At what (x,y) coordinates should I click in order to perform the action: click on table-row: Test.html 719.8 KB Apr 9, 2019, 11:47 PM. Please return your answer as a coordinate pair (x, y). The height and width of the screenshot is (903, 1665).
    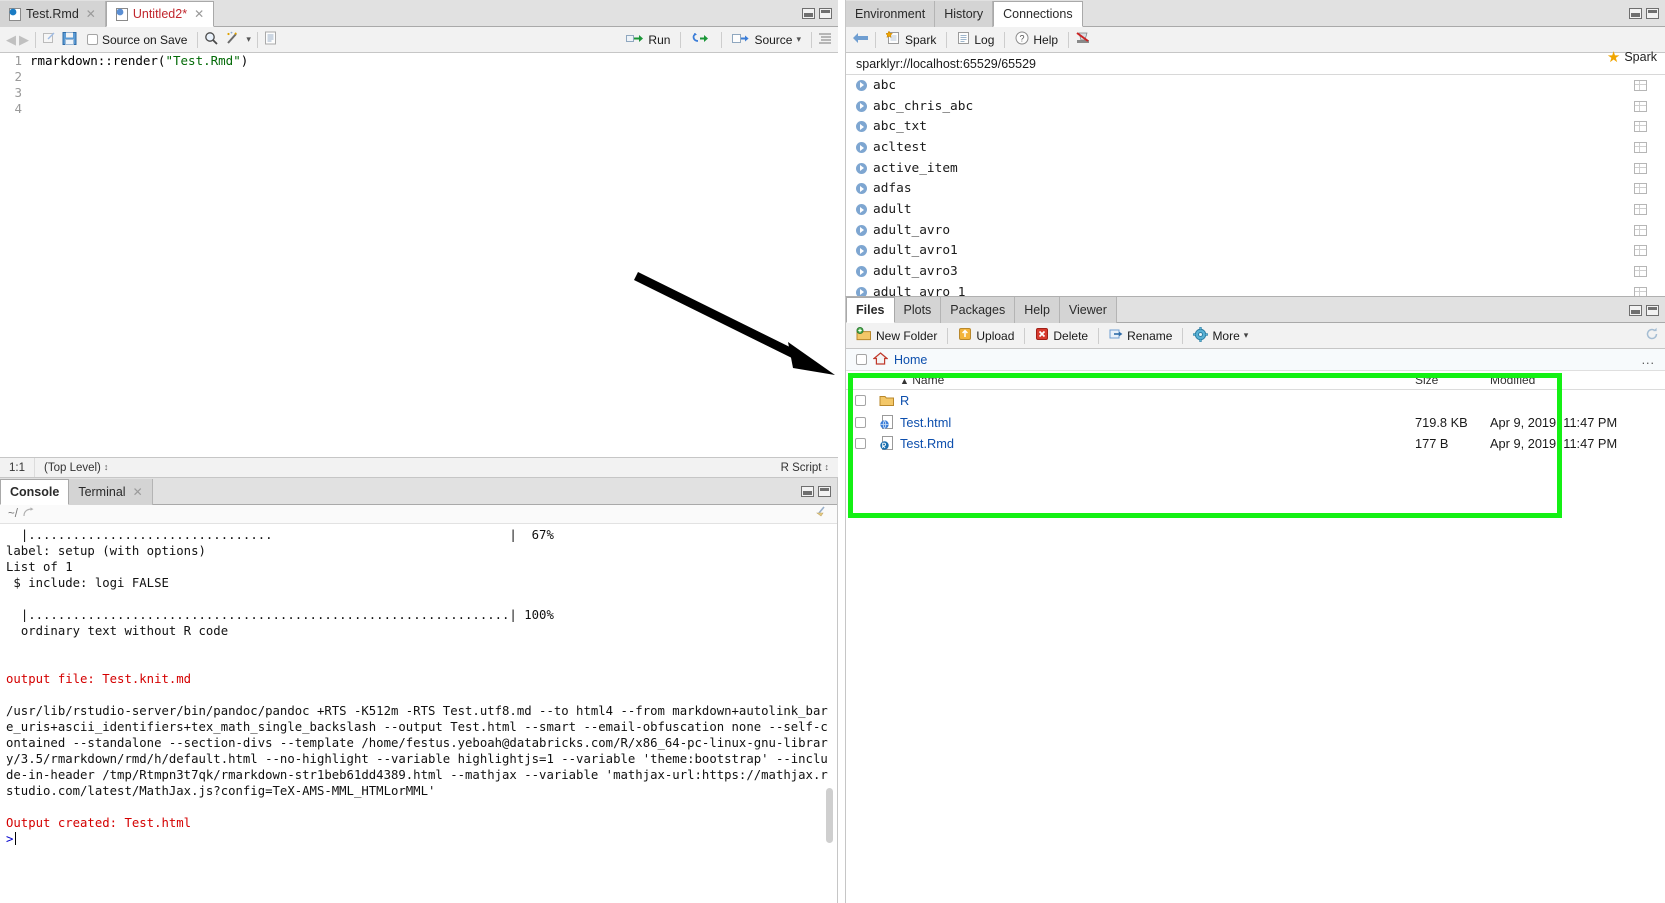
    Looking at the image, I should click on (1255, 423).